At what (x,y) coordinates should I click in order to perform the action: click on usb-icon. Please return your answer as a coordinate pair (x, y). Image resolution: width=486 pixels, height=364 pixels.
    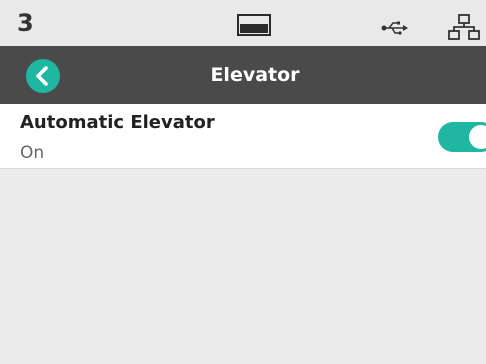
    Looking at the image, I should click on (395, 27).